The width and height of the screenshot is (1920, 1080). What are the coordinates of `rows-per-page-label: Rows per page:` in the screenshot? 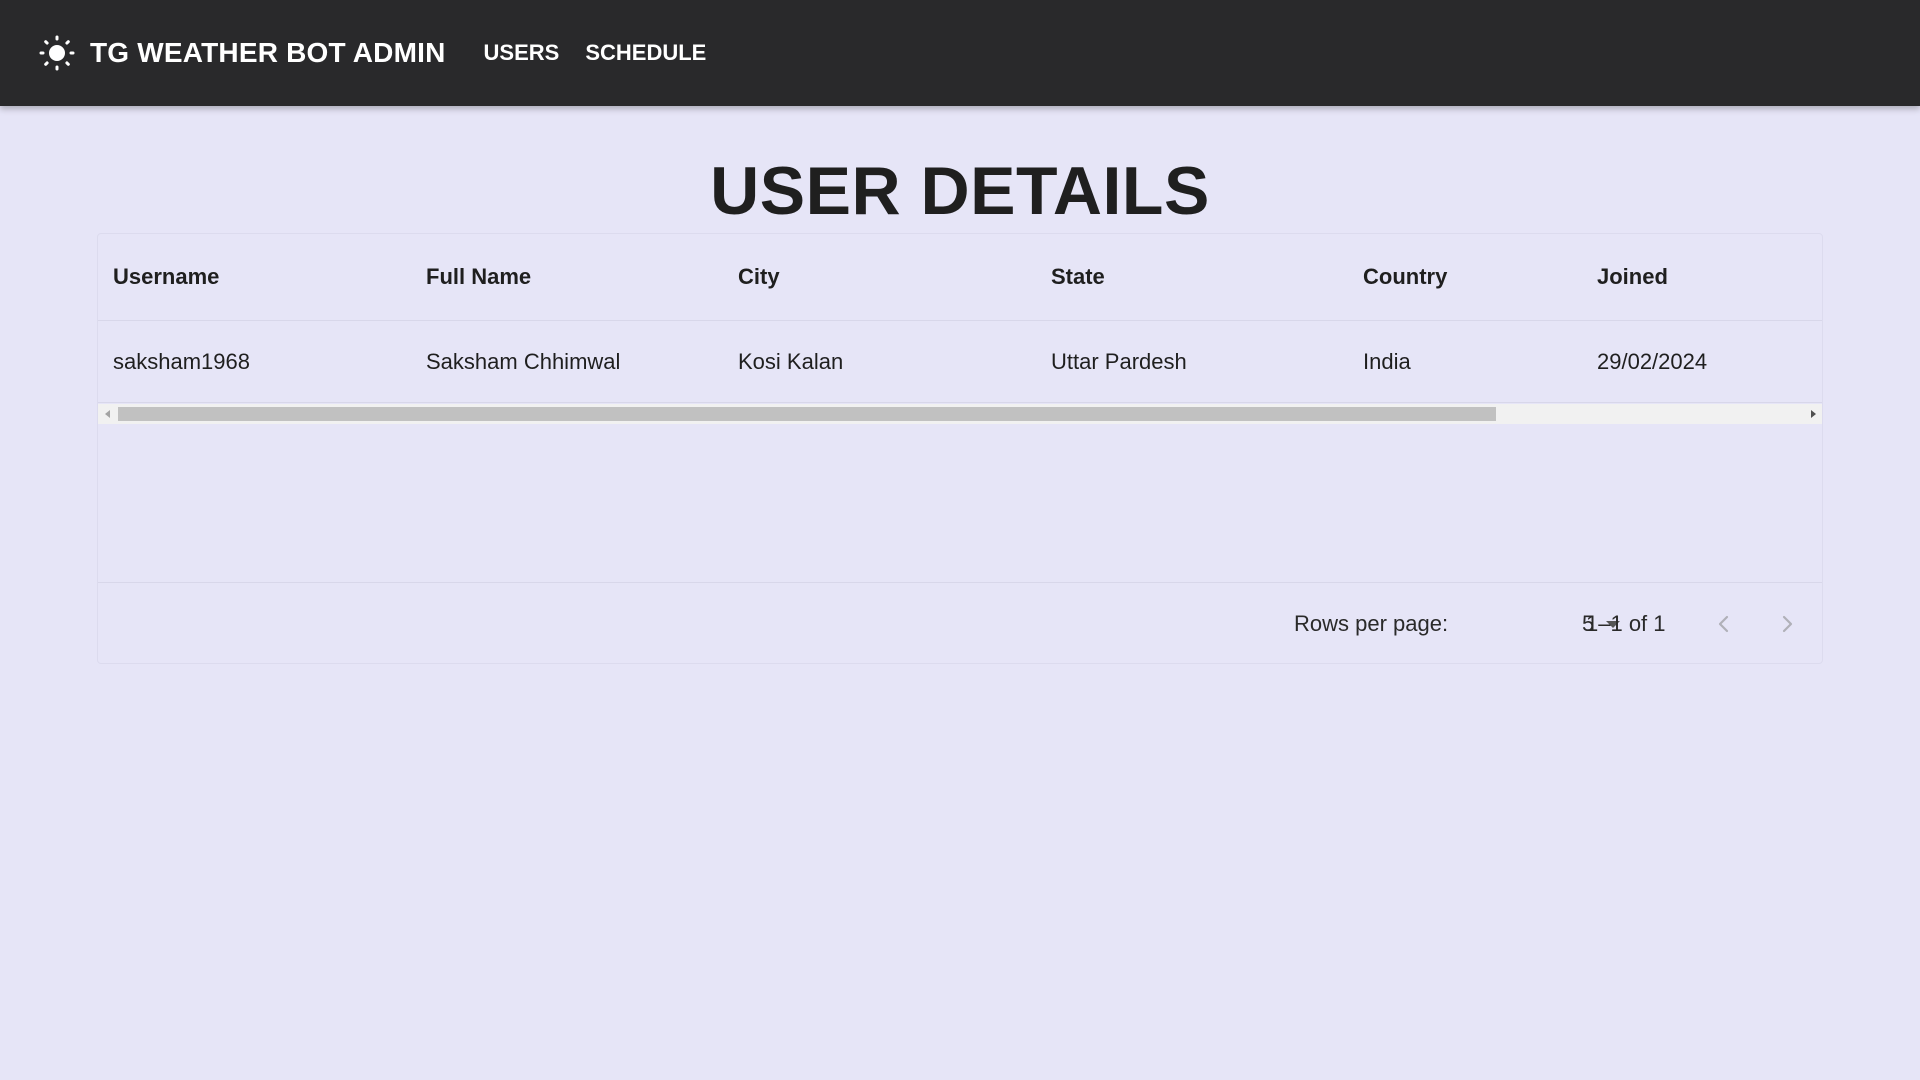 It's located at (1371, 623).